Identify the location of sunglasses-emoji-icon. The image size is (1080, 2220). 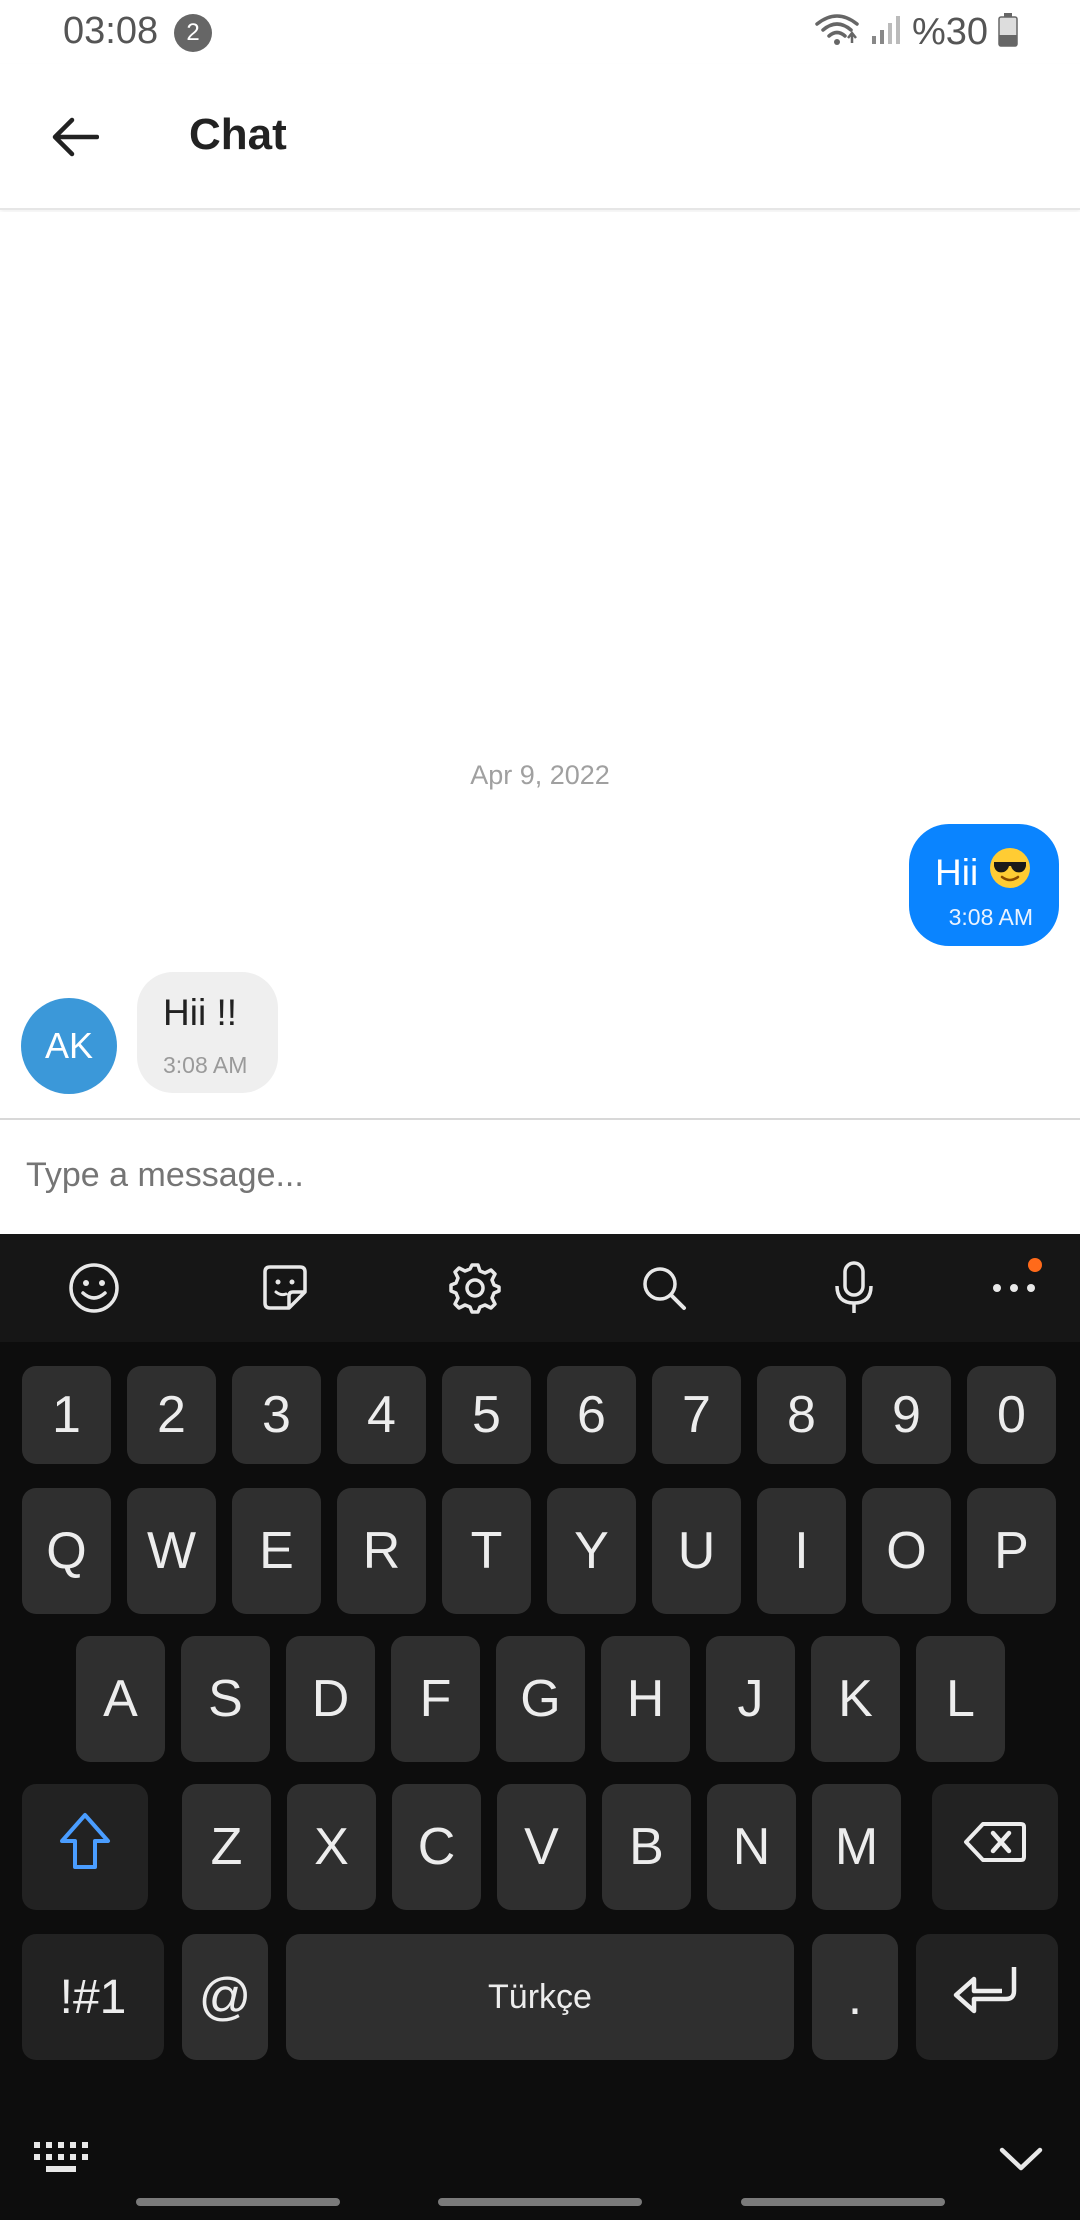
(1010, 872).